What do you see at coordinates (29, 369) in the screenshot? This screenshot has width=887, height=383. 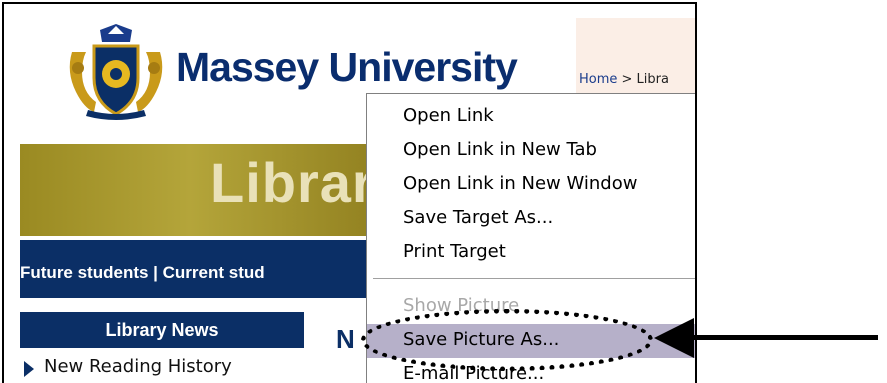 I see `triangle-right-icon` at bounding box center [29, 369].